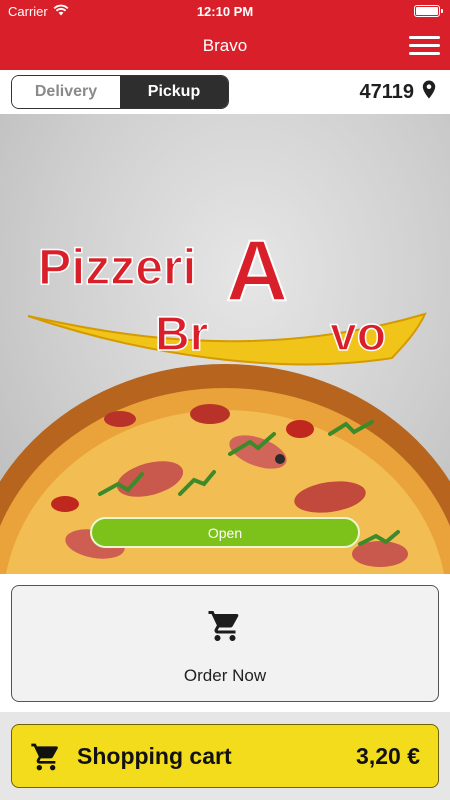 The width and height of the screenshot is (450, 800). Describe the element at coordinates (425, 45) in the screenshot. I see `hamburger-icon` at that location.